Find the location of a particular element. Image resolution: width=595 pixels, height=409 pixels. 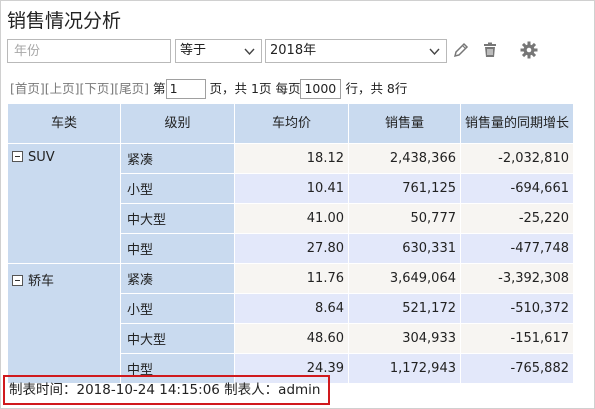

group-cell: 轿车 is located at coordinates (64, 323).